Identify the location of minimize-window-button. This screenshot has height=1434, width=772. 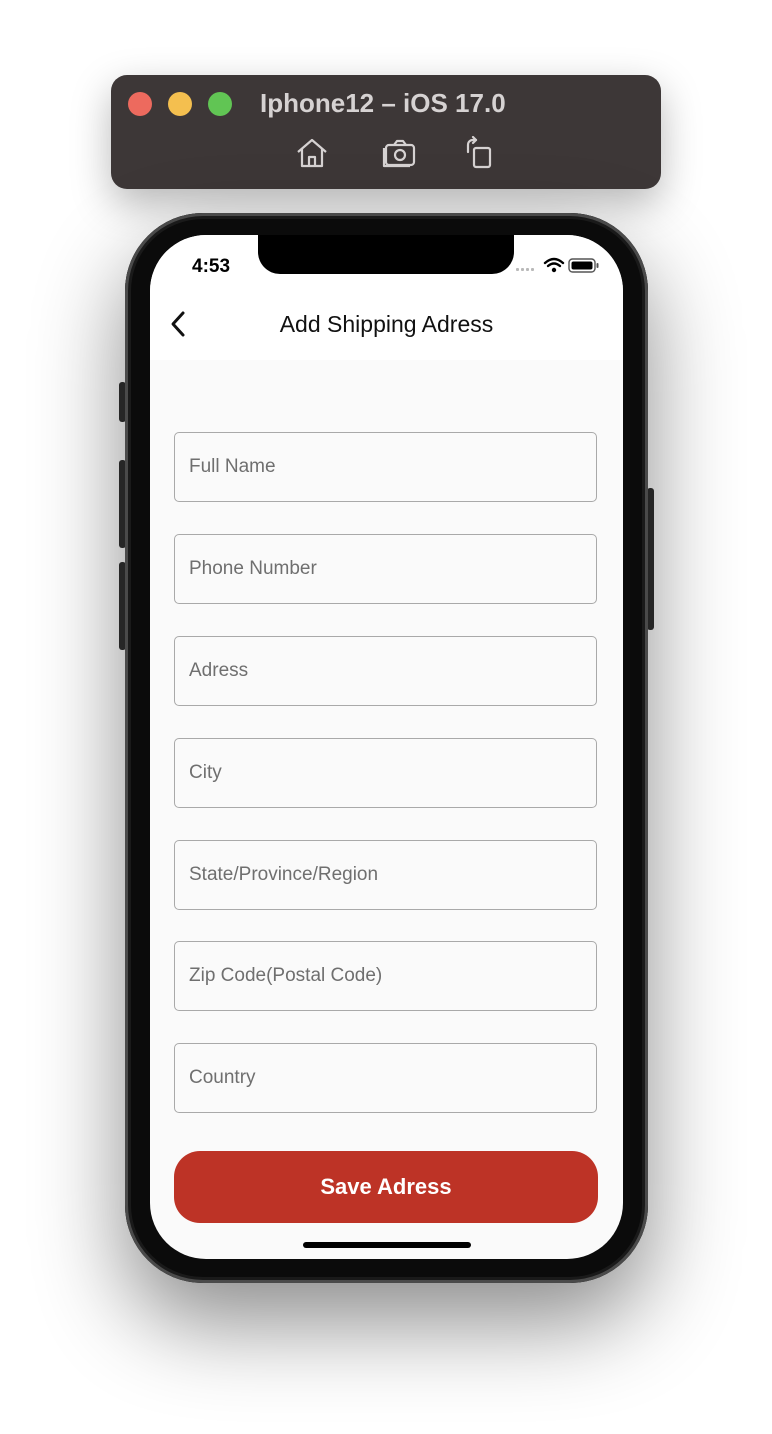
(180, 104).